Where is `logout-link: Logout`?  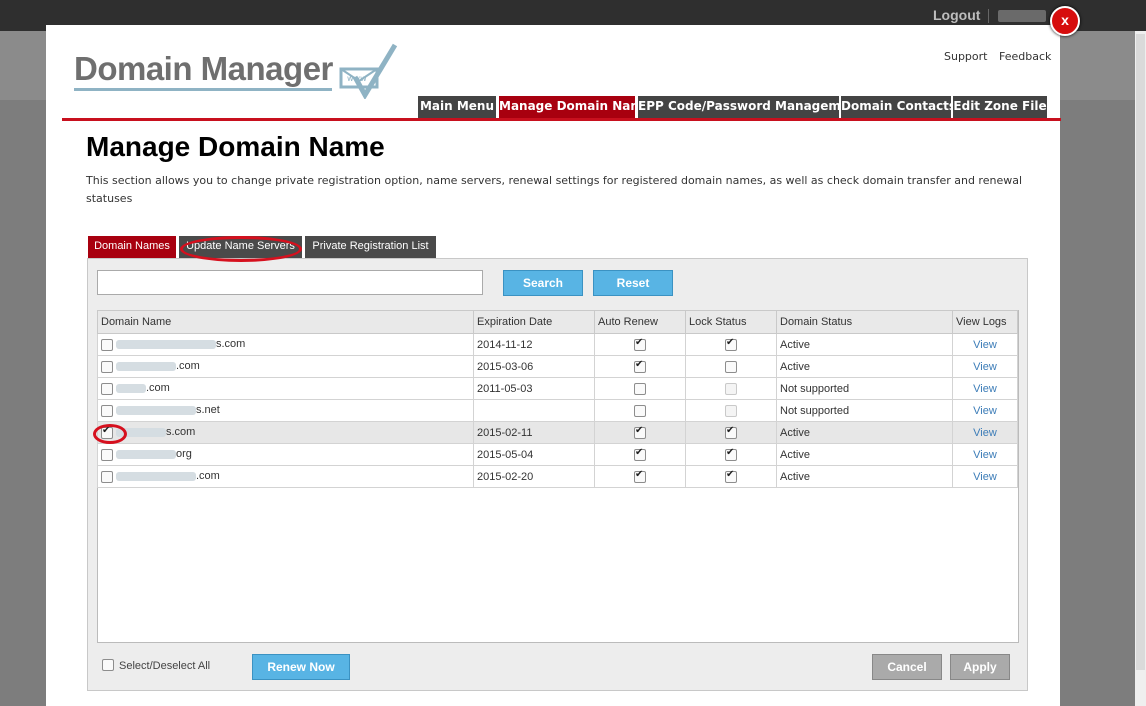
logout-link: Logout is located at coordinates (956, 15).